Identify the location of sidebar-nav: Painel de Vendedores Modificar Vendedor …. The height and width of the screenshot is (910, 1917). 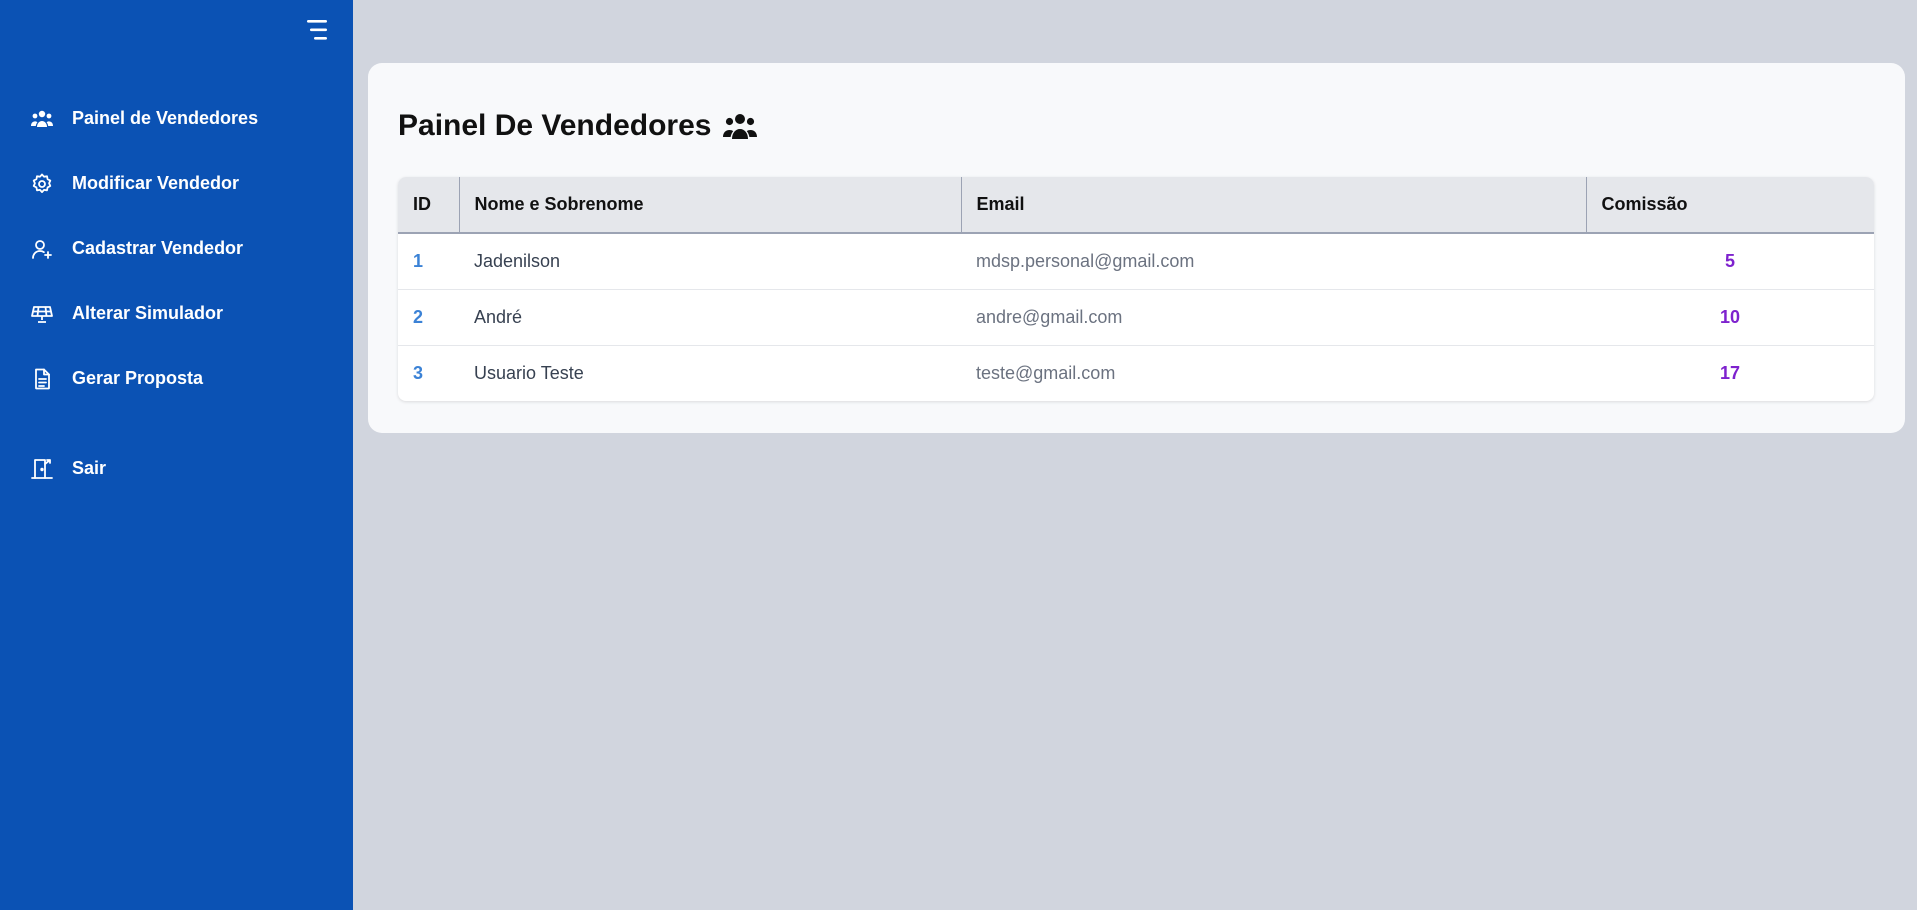
(176, 293).